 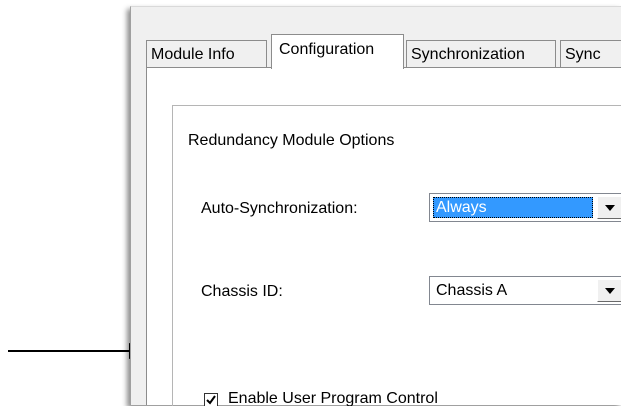 What do you see at coordinates (481, 53) in the screenshot?
I see `tab-synchronization: Synchronization` at bounding box center [481, 53].